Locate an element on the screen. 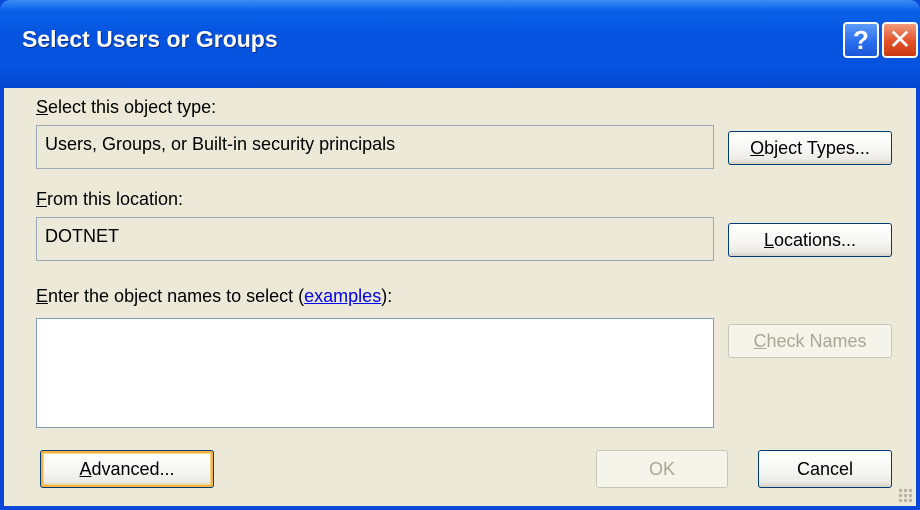 This screenshot has height=510, width=920. location-label: From this location: is located at coordinates (110, 199).